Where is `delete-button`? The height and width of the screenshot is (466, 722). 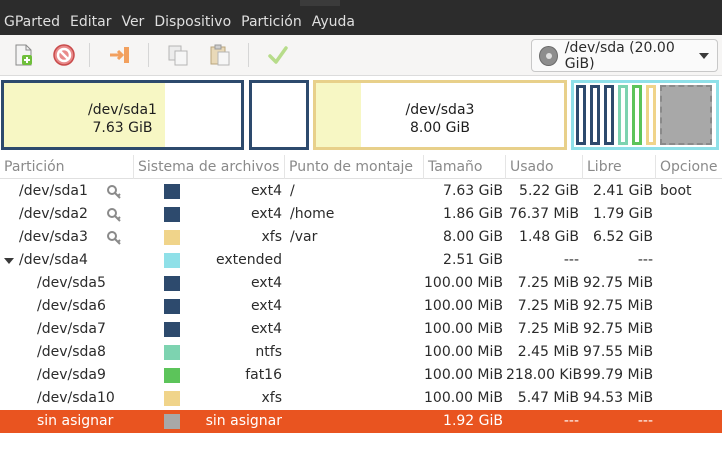 delete-button is located at coordinates (64, 55).